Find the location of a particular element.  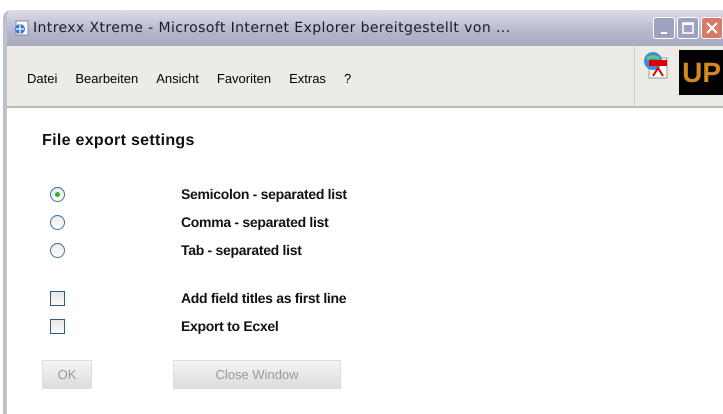

menu-item: Datei is located at coordinates (42, 78).